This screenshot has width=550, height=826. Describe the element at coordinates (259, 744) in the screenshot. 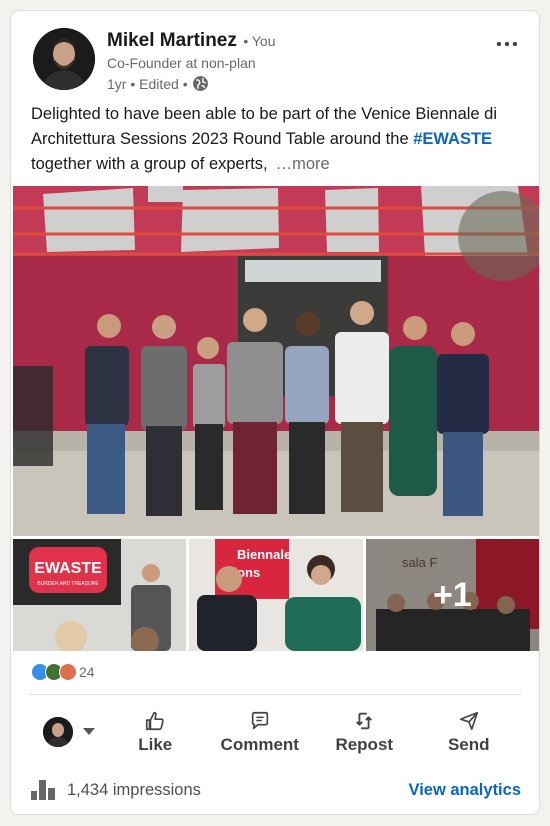

I see `comment-label: Comment` at that location.